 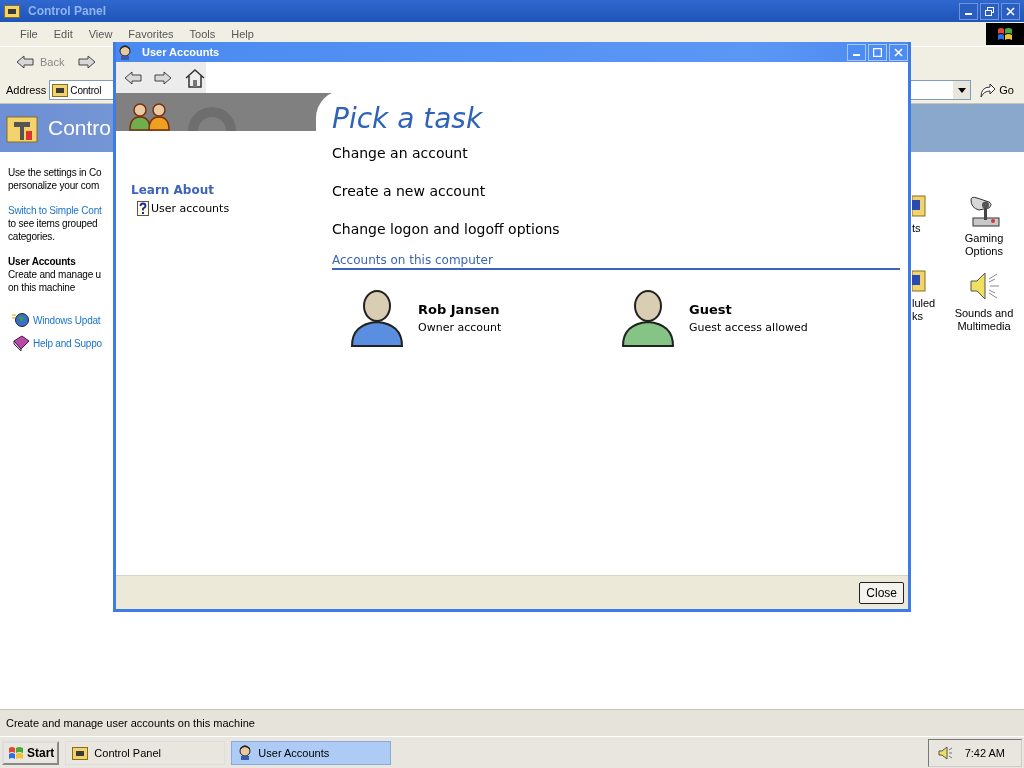 What do you see at coordinates (408, 118) in the screenshot?
I see `page-heading: Pick a task` at bounding box center [408, 118].